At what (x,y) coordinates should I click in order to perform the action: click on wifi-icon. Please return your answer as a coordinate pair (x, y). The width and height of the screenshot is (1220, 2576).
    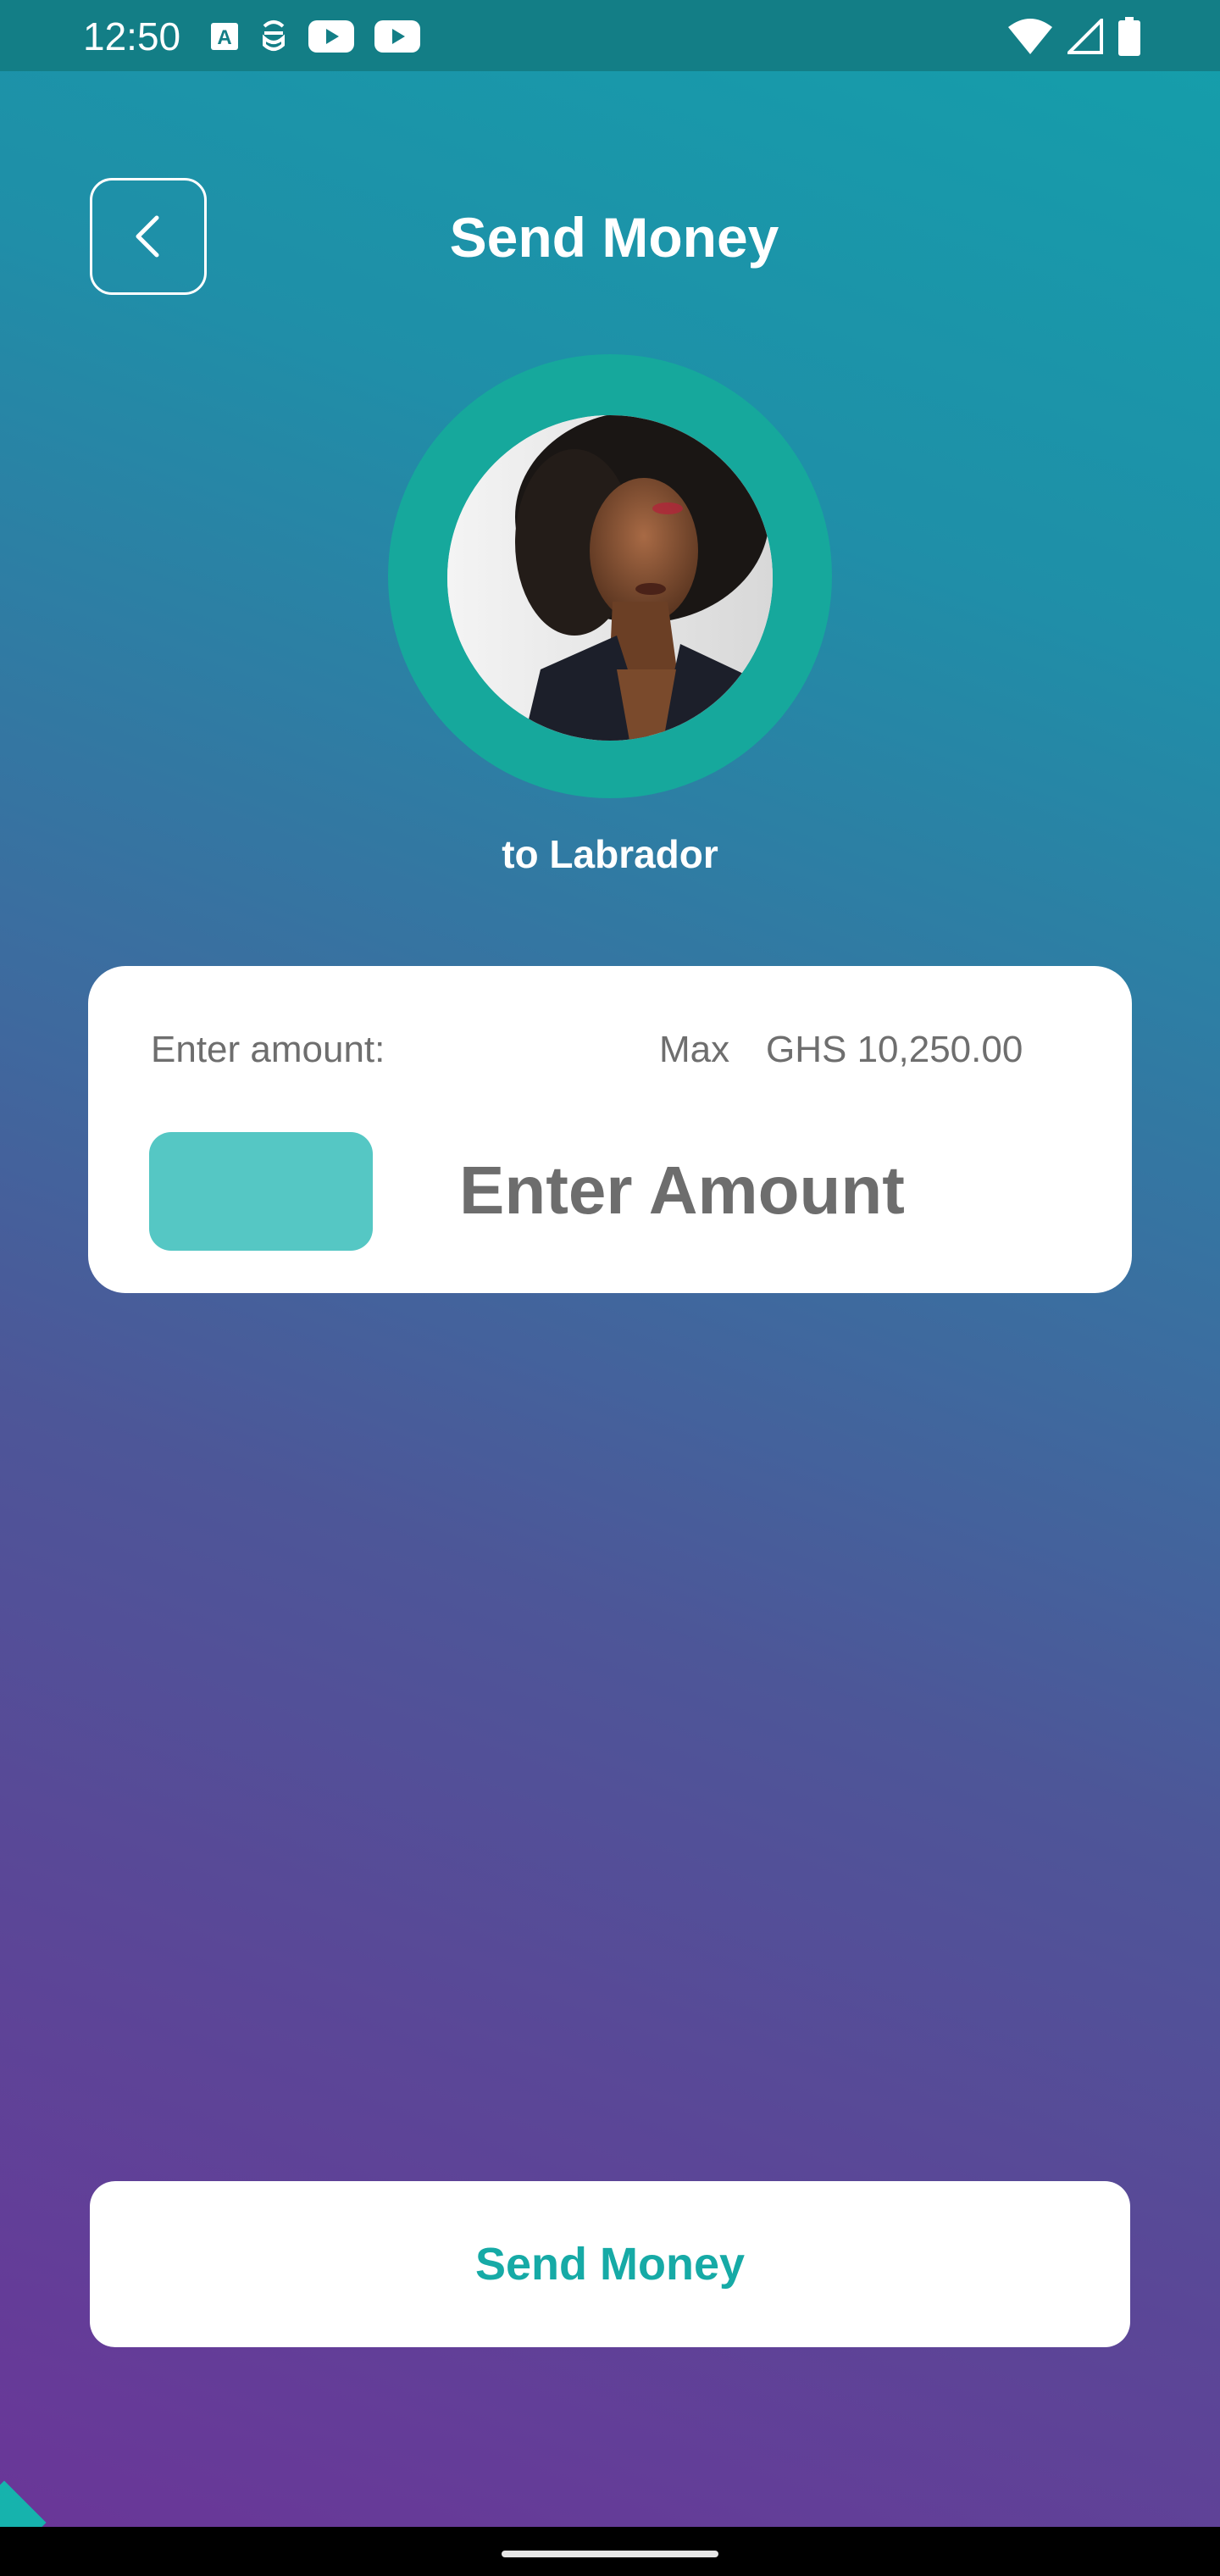
    Looking at the image, I should click on (1030, 36).